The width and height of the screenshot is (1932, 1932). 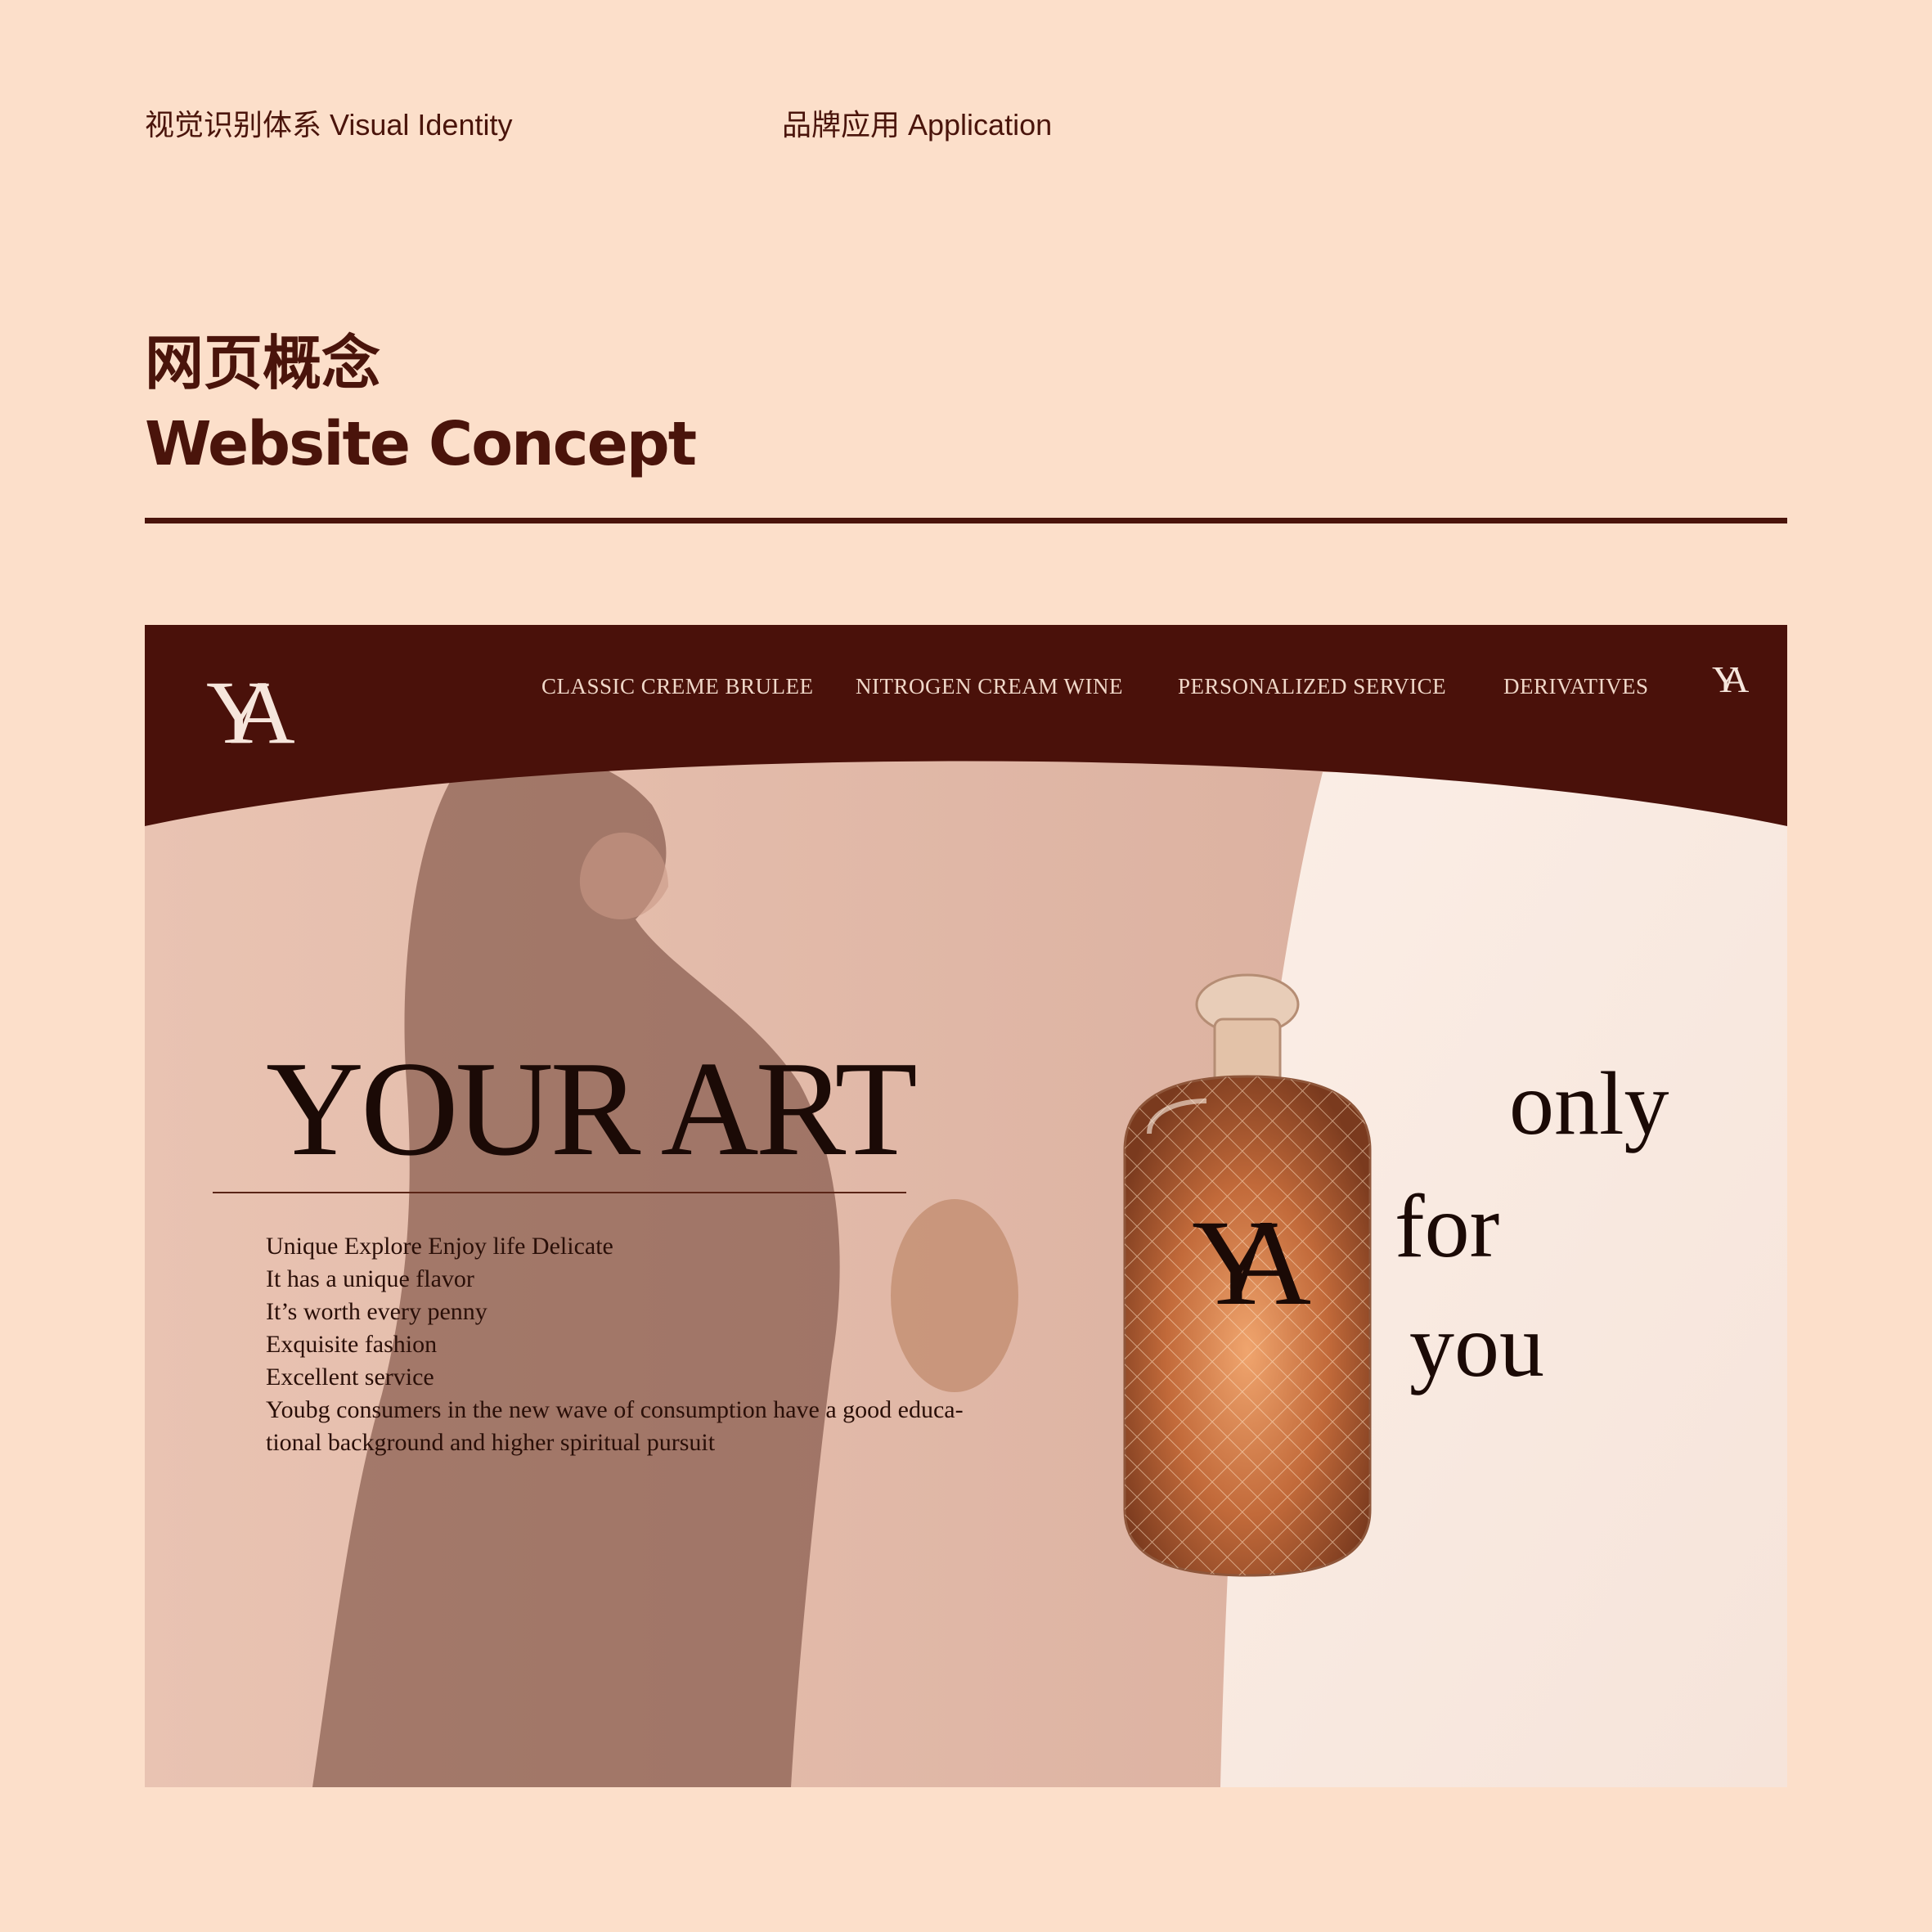 What do you see at coordinates (1252, 1263) in the screenshot?
I see `bottle-logo: YA` at bounding box center [1252, 1263].